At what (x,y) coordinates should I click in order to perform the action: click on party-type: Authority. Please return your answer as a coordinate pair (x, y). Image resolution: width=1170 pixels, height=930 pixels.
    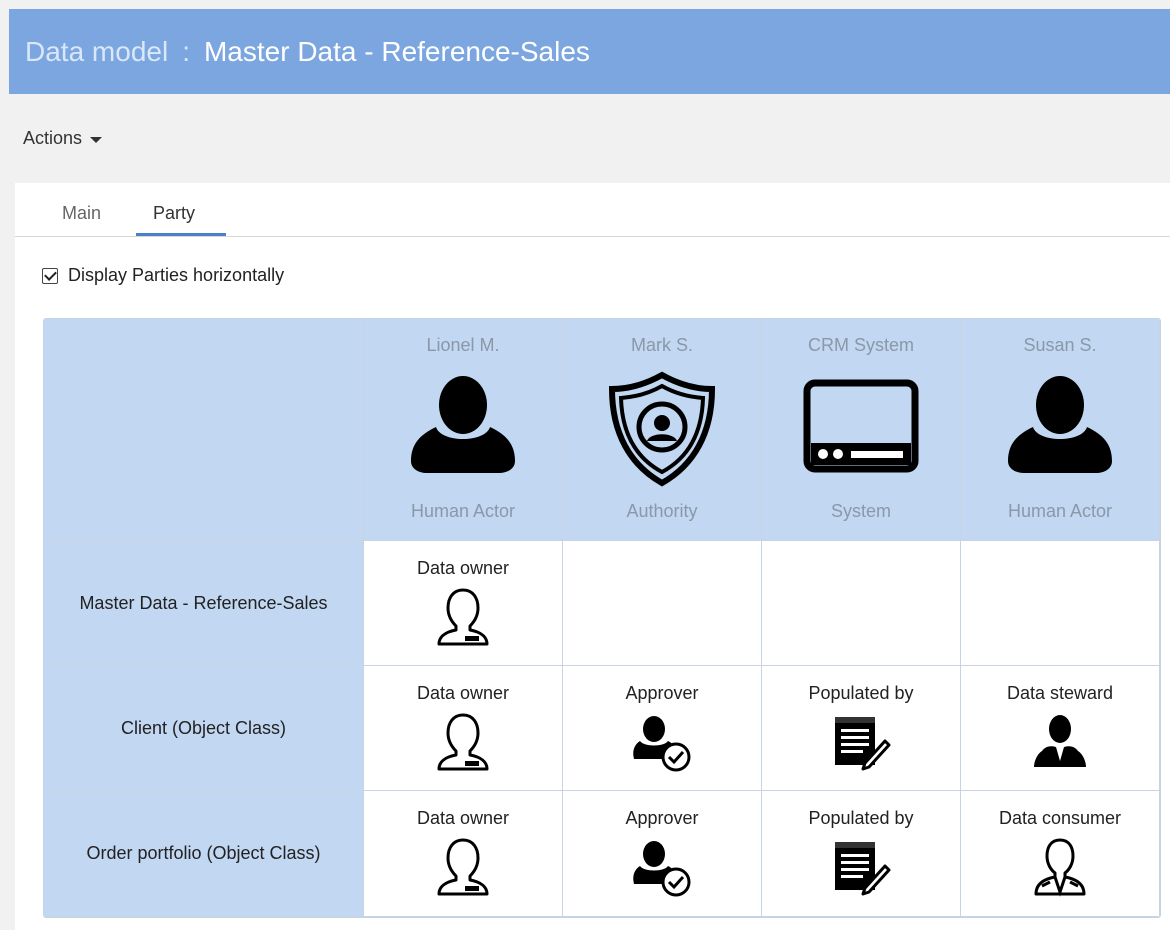
    Looking at the image, I should click on (662, 511).